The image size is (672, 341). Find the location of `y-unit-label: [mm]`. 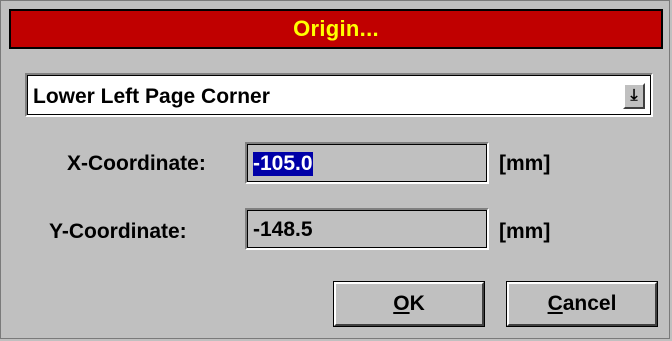

y-unit-label: [mm] is located at coordinates (525, 231).